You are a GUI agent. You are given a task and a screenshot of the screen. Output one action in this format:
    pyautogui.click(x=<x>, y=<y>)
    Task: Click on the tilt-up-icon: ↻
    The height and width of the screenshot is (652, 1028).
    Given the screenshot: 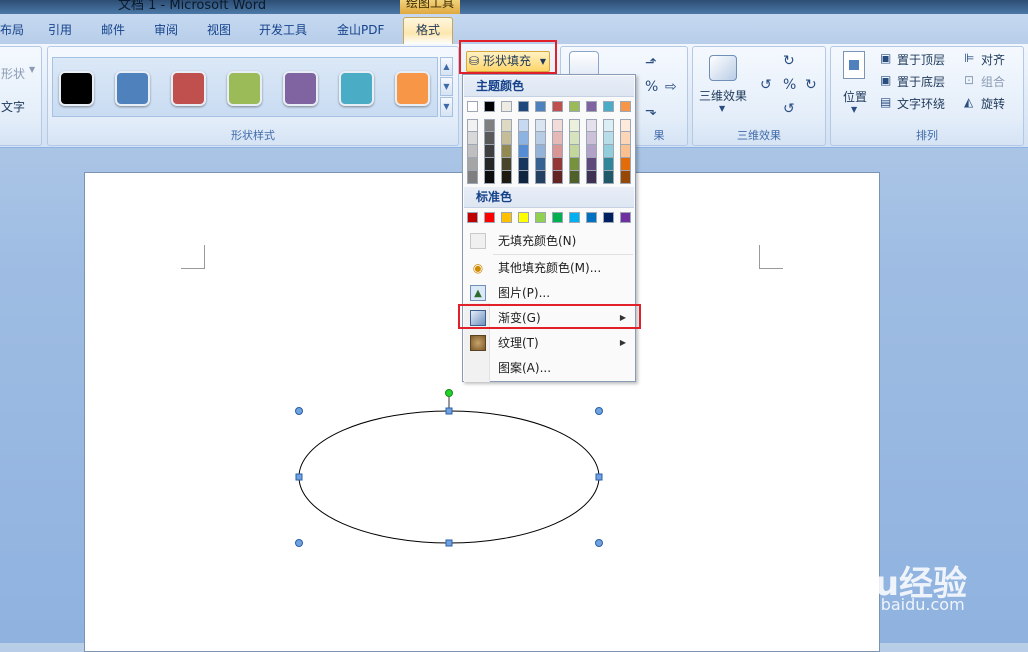 What is the action you would take?
    pyautogui.click(x=789, y=61)
    